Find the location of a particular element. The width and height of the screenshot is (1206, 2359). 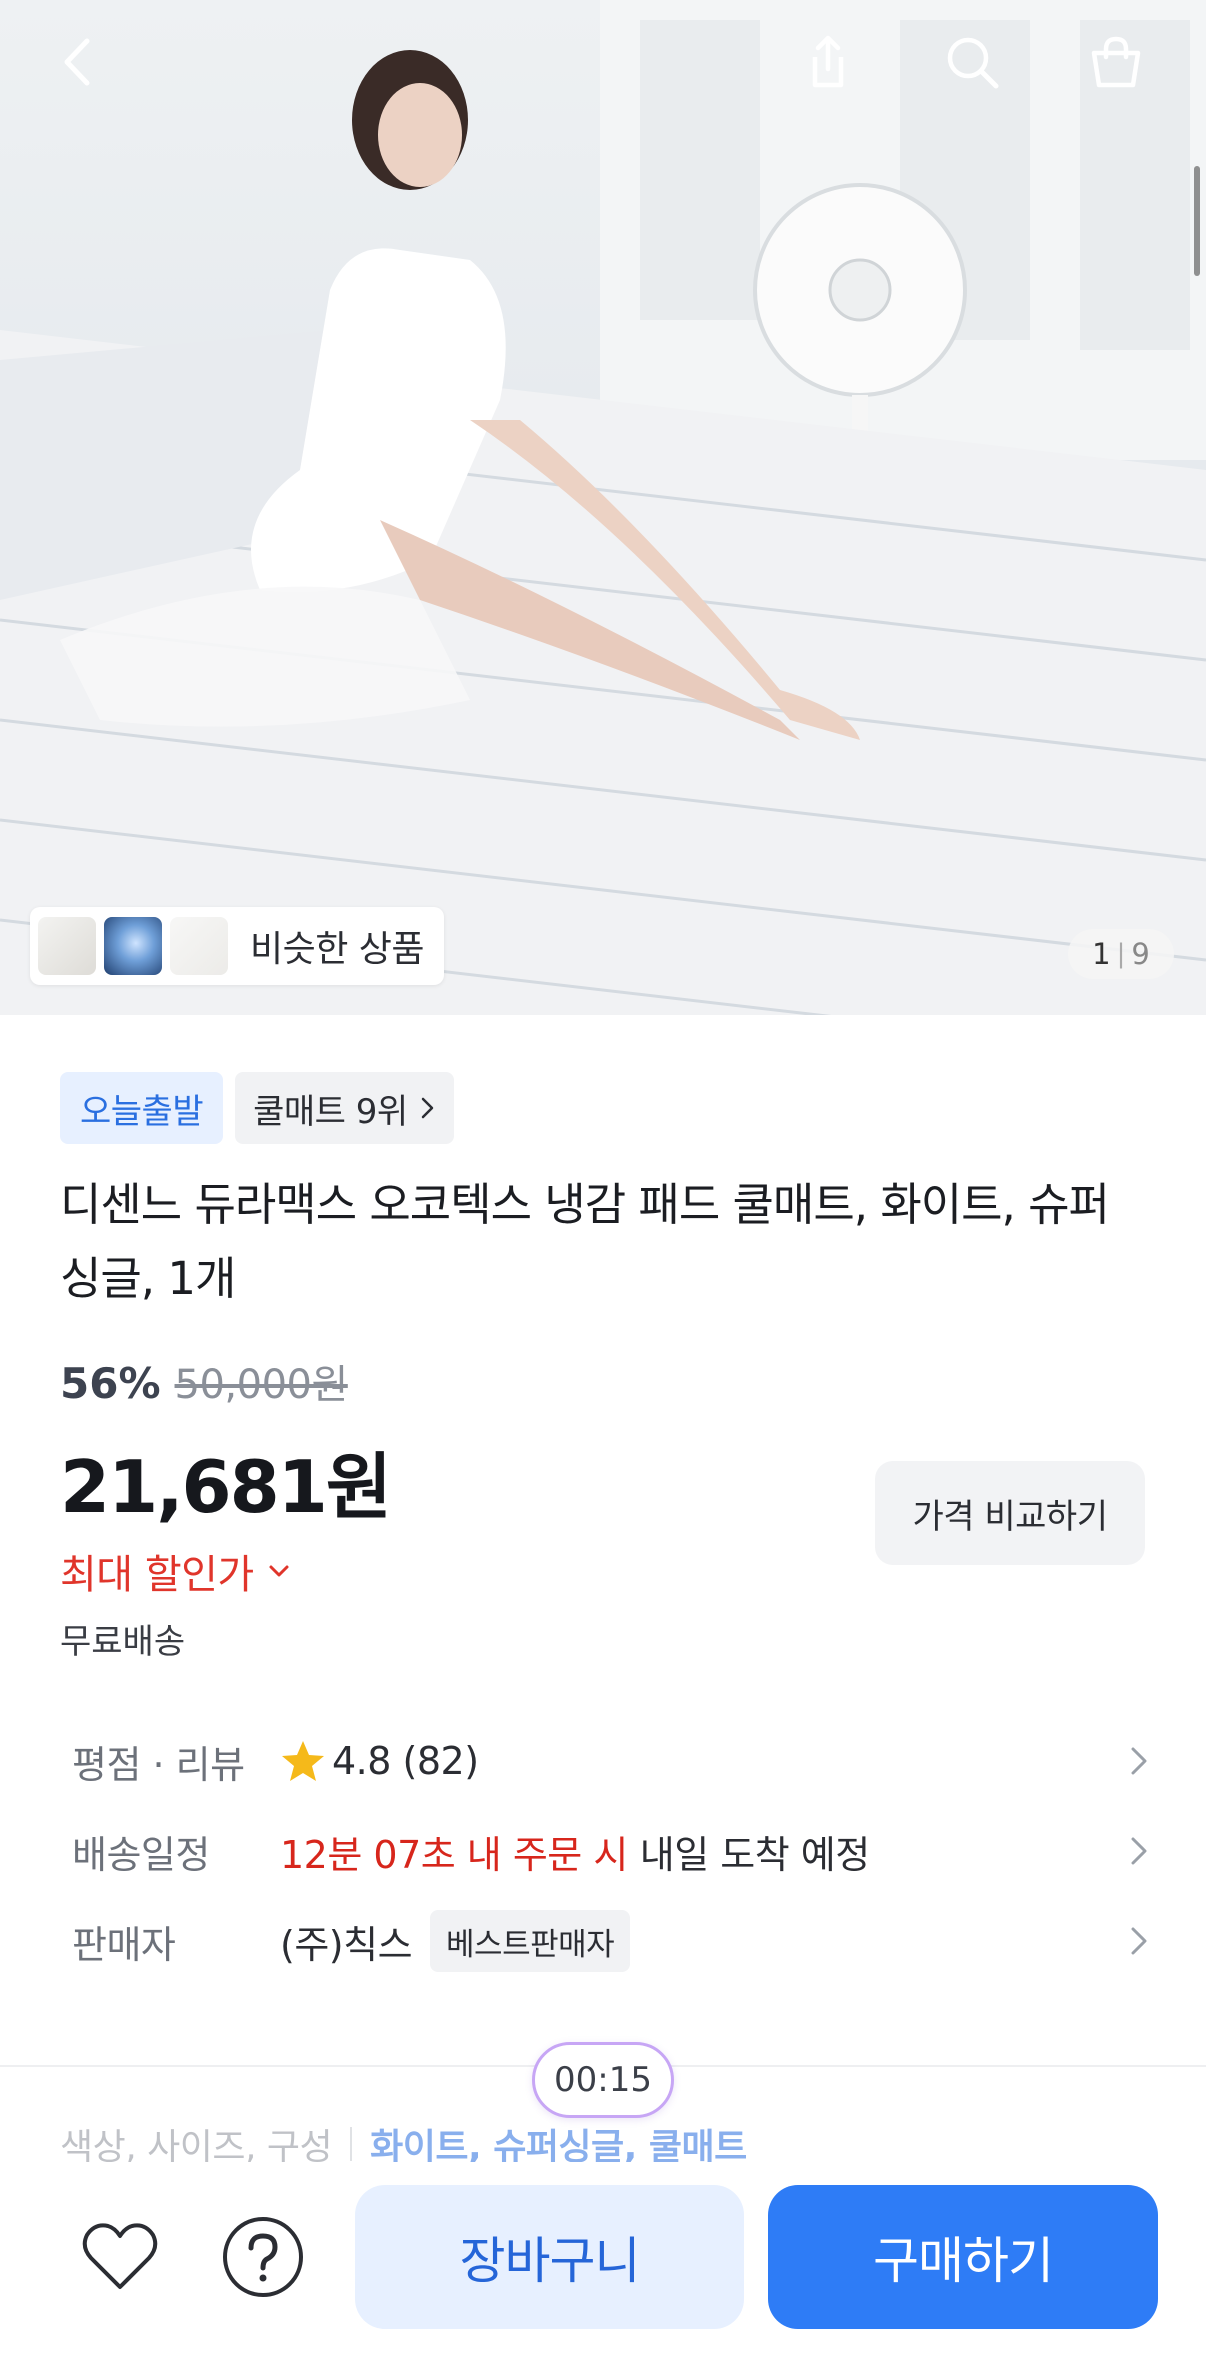

delivery-eta: 내일 도착 예정 is located at coordinates (754, 1854).